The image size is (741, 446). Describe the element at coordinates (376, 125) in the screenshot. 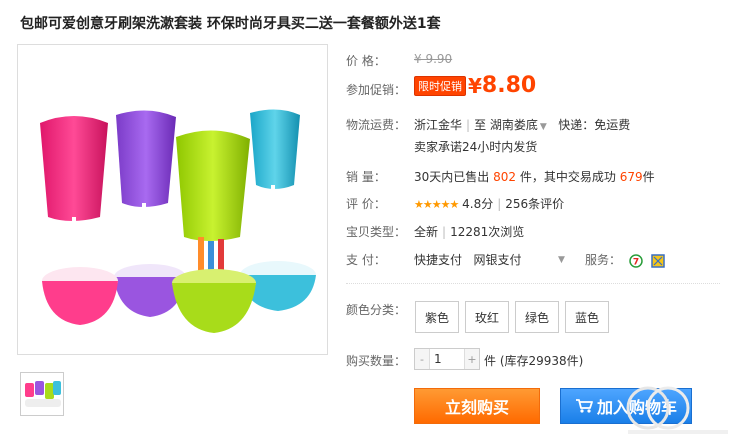

I see `shipping-label: 物流运费：` at that location.